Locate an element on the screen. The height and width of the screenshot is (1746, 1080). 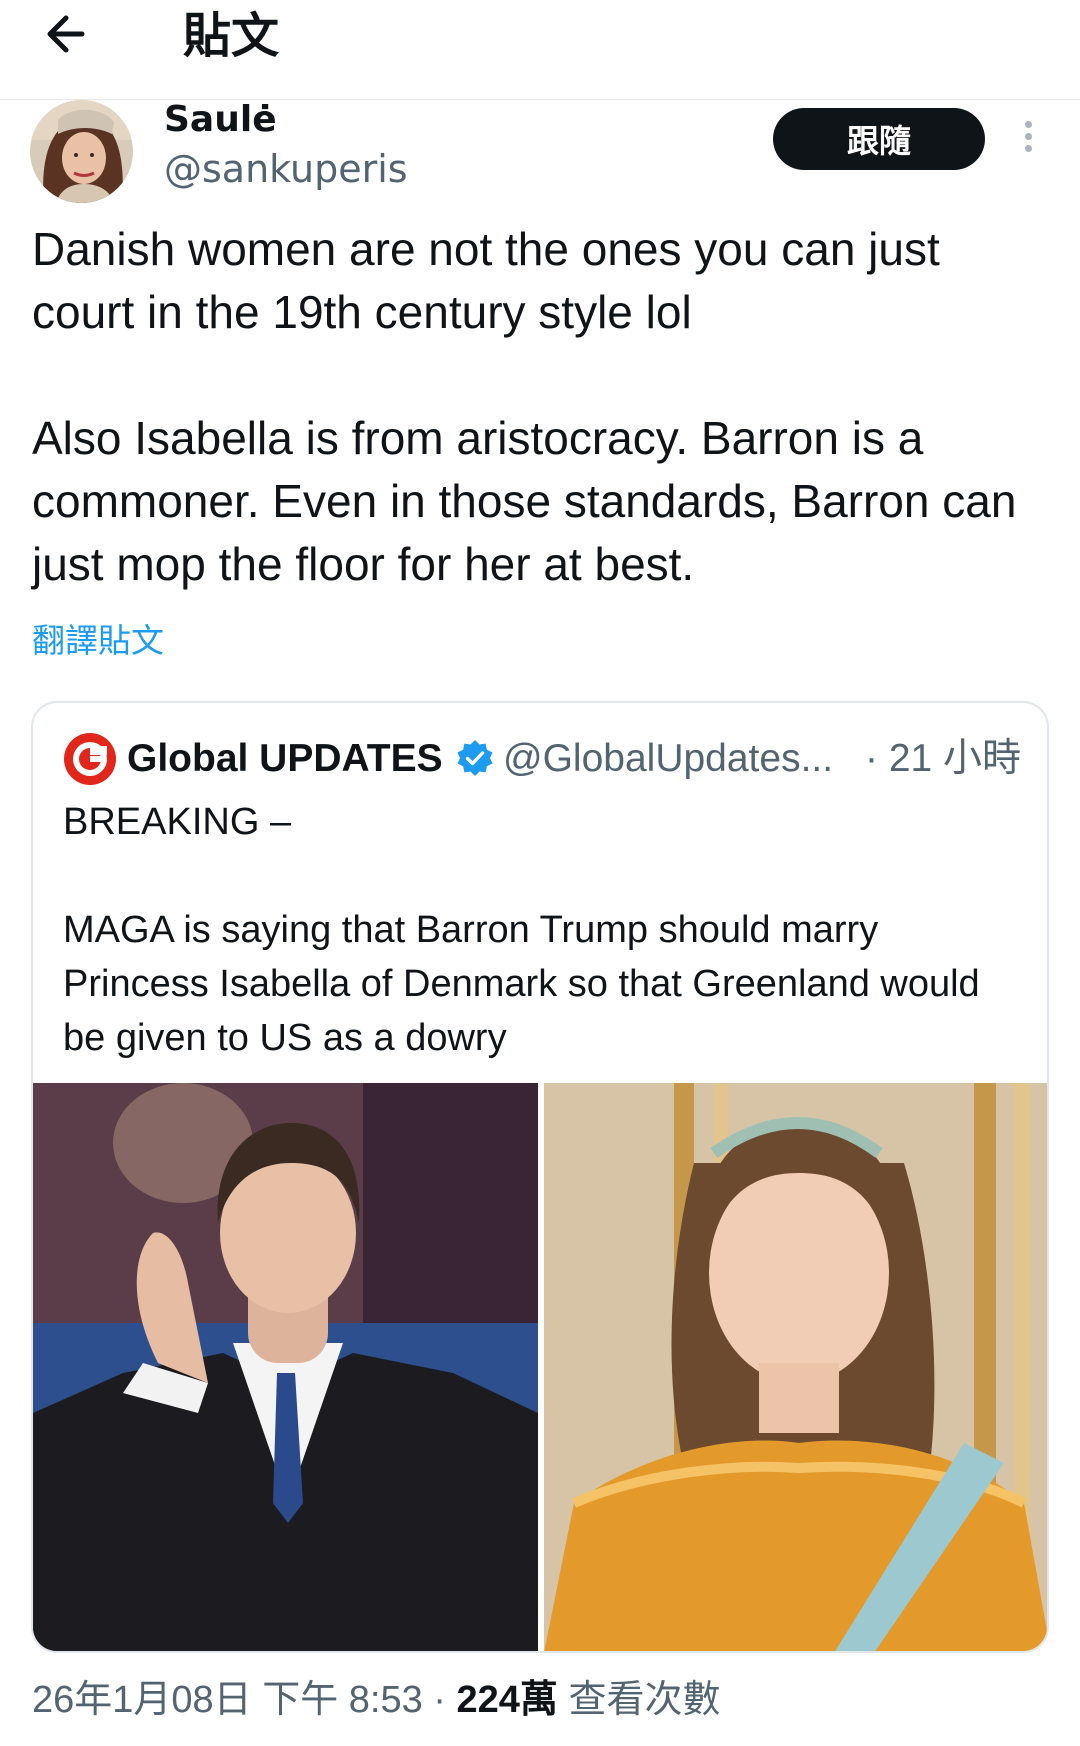
translate-post-link: 翻譯貼文 is located at coordinates (98, 641).